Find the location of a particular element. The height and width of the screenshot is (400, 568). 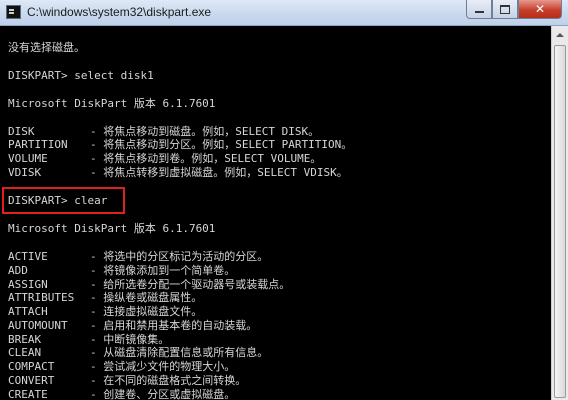

help-description: - 将焦点转移到虚拟磁盘。例如，SELECT VDISK。 is located at coordinates (219, 172).